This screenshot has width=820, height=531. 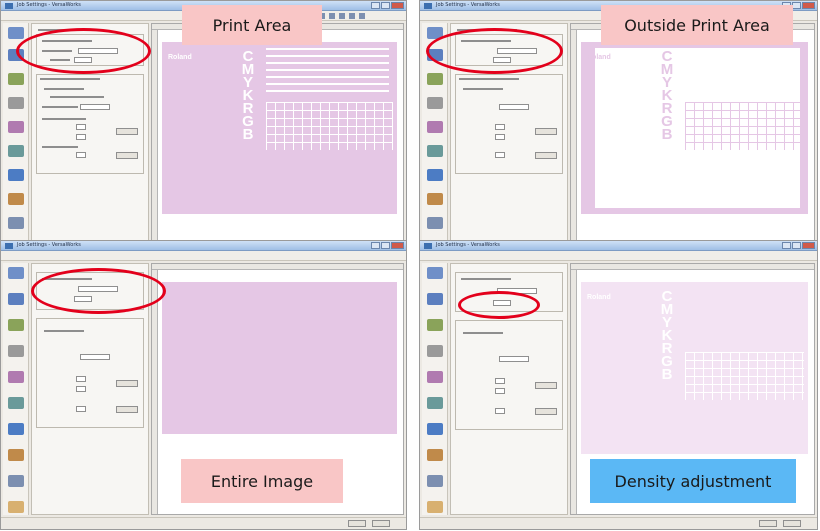 I want to click on callout-label: Print Area, so click(x=252, y=25).